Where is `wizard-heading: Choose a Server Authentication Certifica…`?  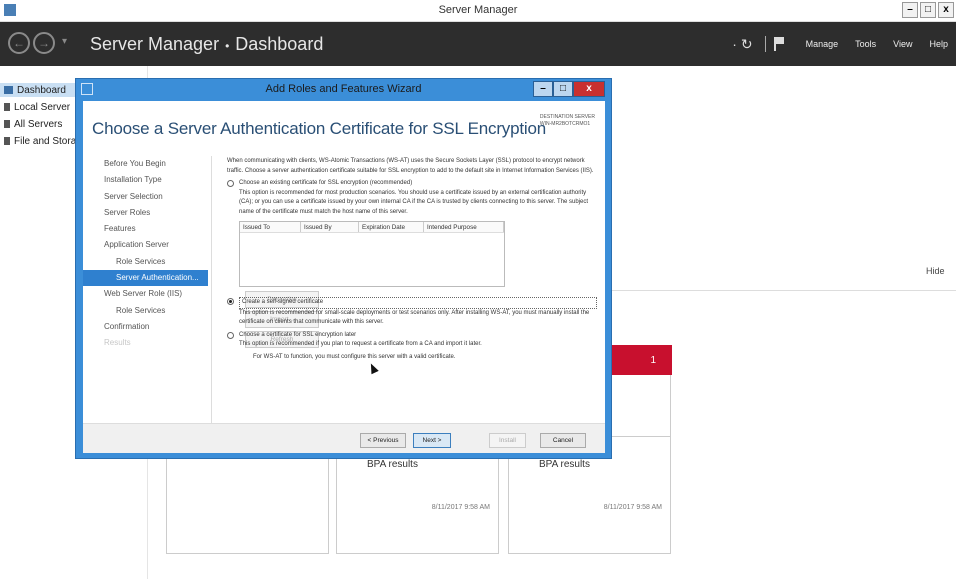
wizard-heading: Choose a Server Authentication Certifica… is located at coordinates (319, 128).